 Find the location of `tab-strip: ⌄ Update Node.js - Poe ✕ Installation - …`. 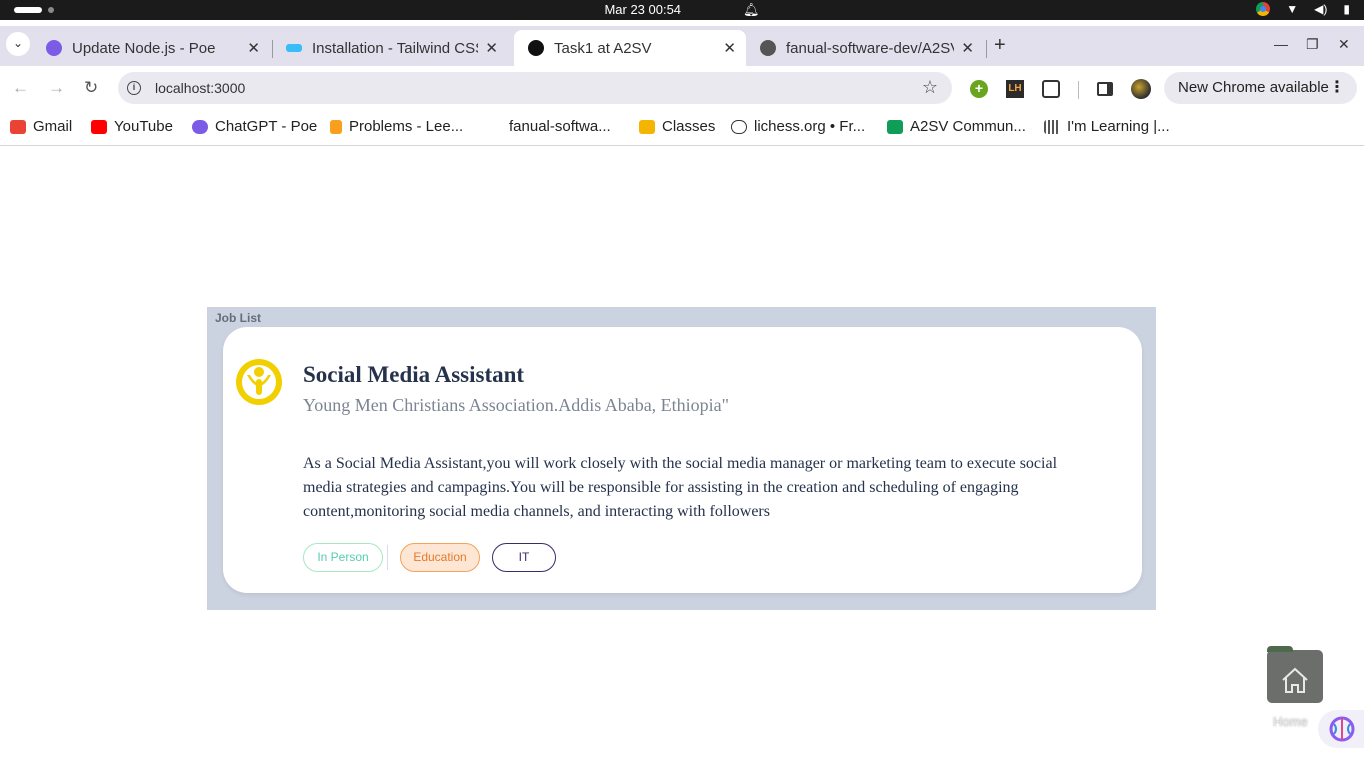

tab-strip: ⌄ Update Node.js - Poe ✕ Installation - … is located at coordinates (682, 46).